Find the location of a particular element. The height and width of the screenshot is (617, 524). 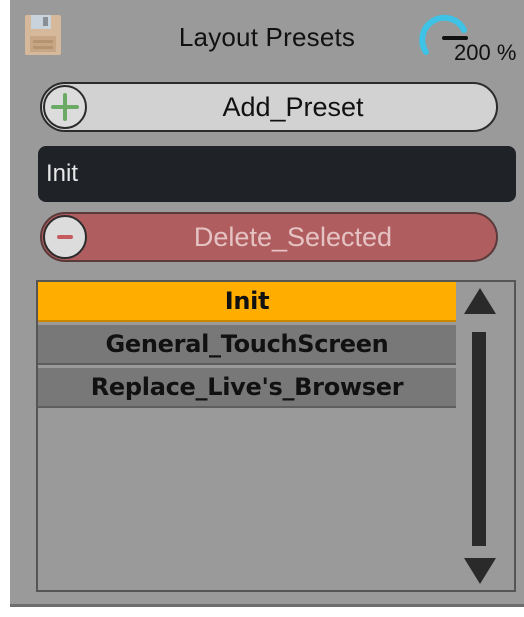

delete-selected-label: Delete_Selected is located at coordinates (293, 236).